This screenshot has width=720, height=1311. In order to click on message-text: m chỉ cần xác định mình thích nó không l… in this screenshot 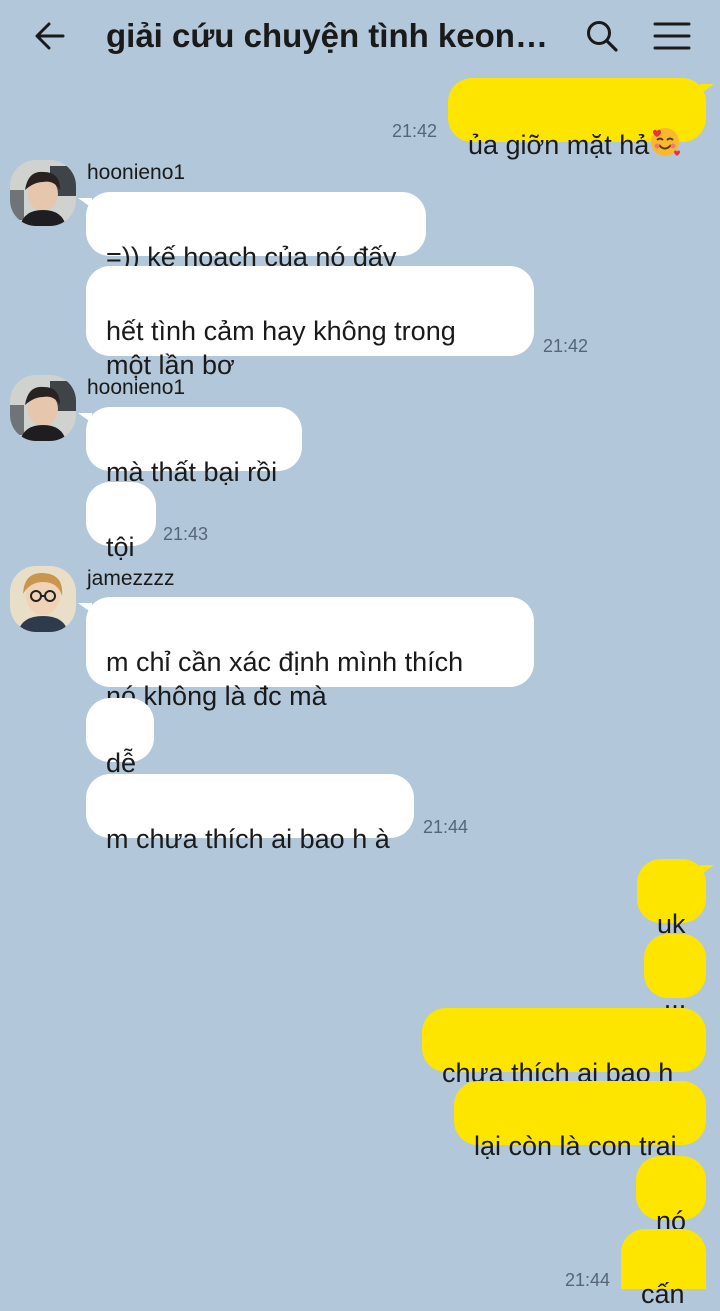, I will do `click(285, 679)`.